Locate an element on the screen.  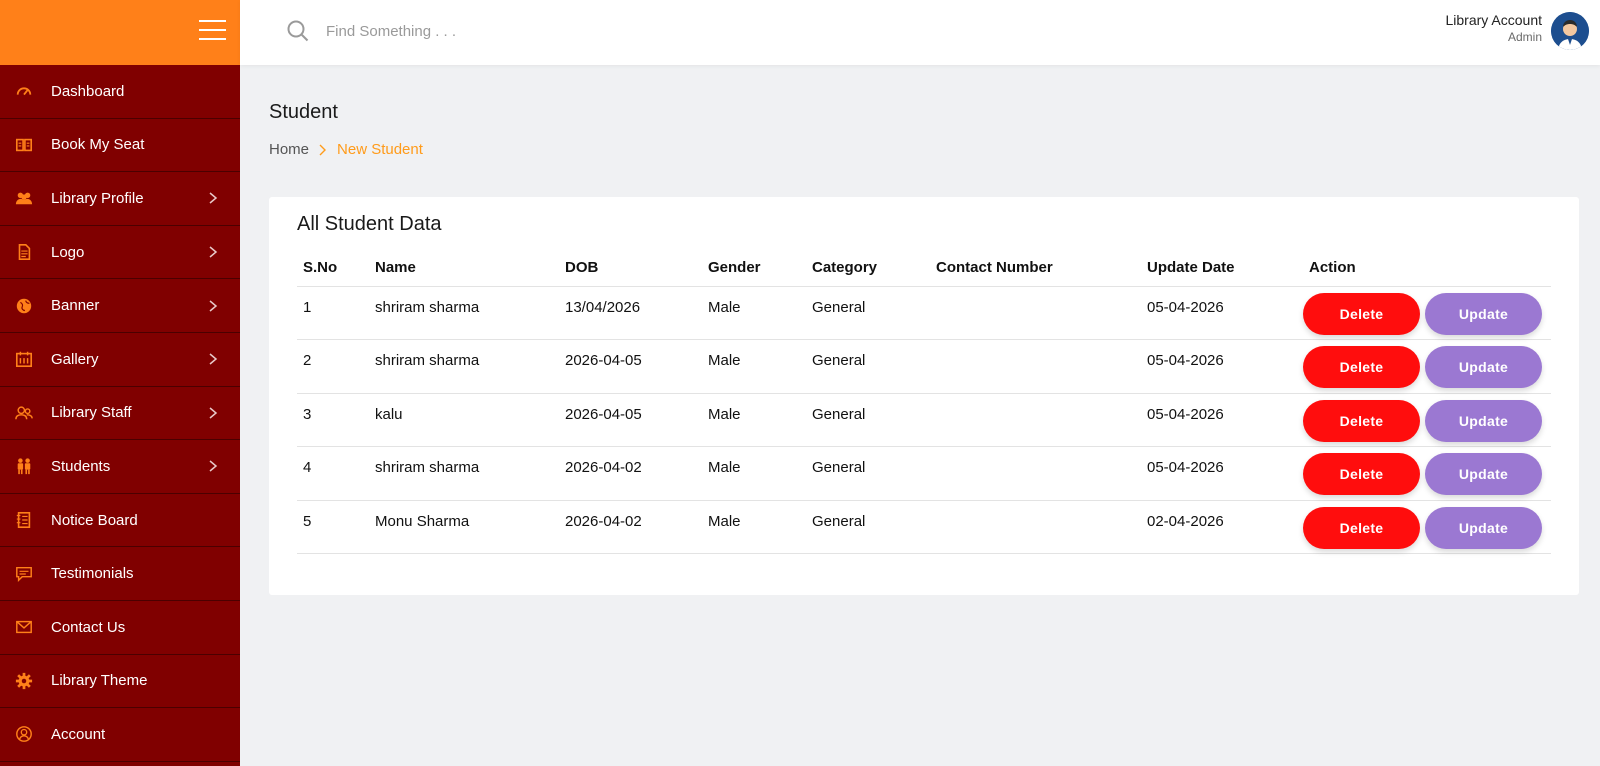
breadcrumb: Home New Student is located at coordinates (346, 149).